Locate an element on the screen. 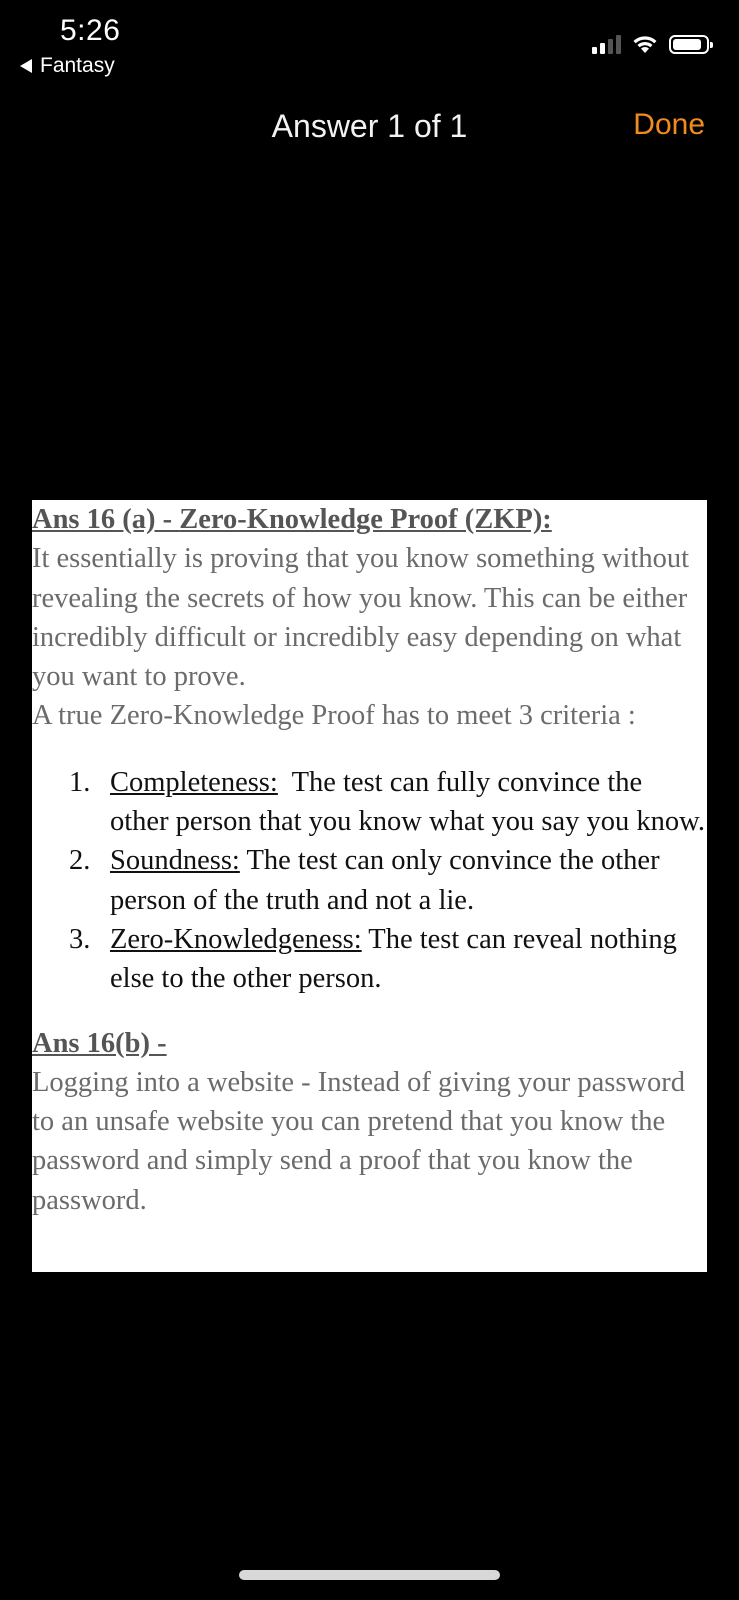  list-item-number: 2. is located at coordinates (80, 861).